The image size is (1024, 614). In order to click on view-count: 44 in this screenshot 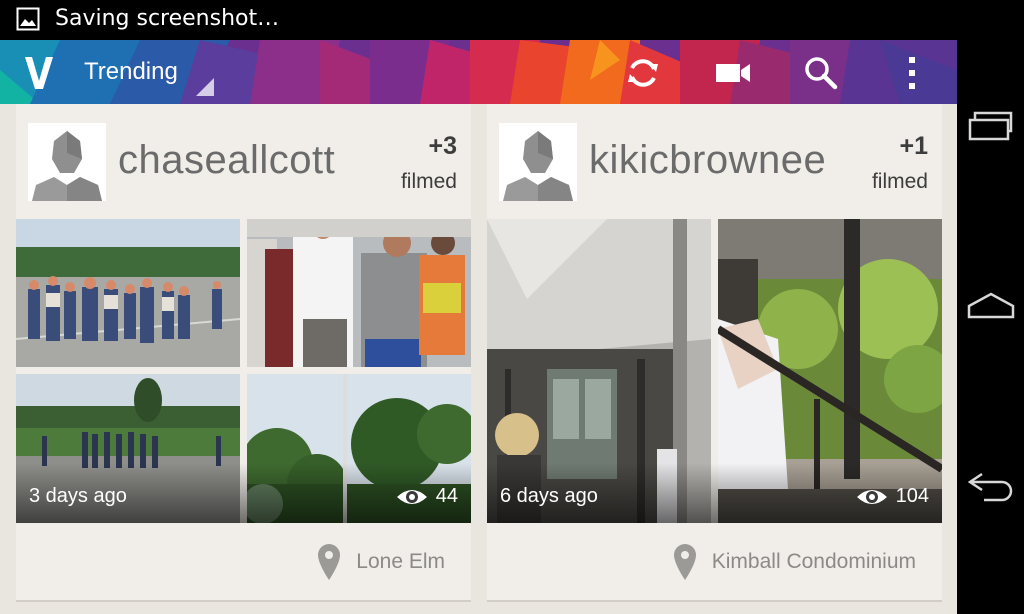, I will do `click(427, 496)`.